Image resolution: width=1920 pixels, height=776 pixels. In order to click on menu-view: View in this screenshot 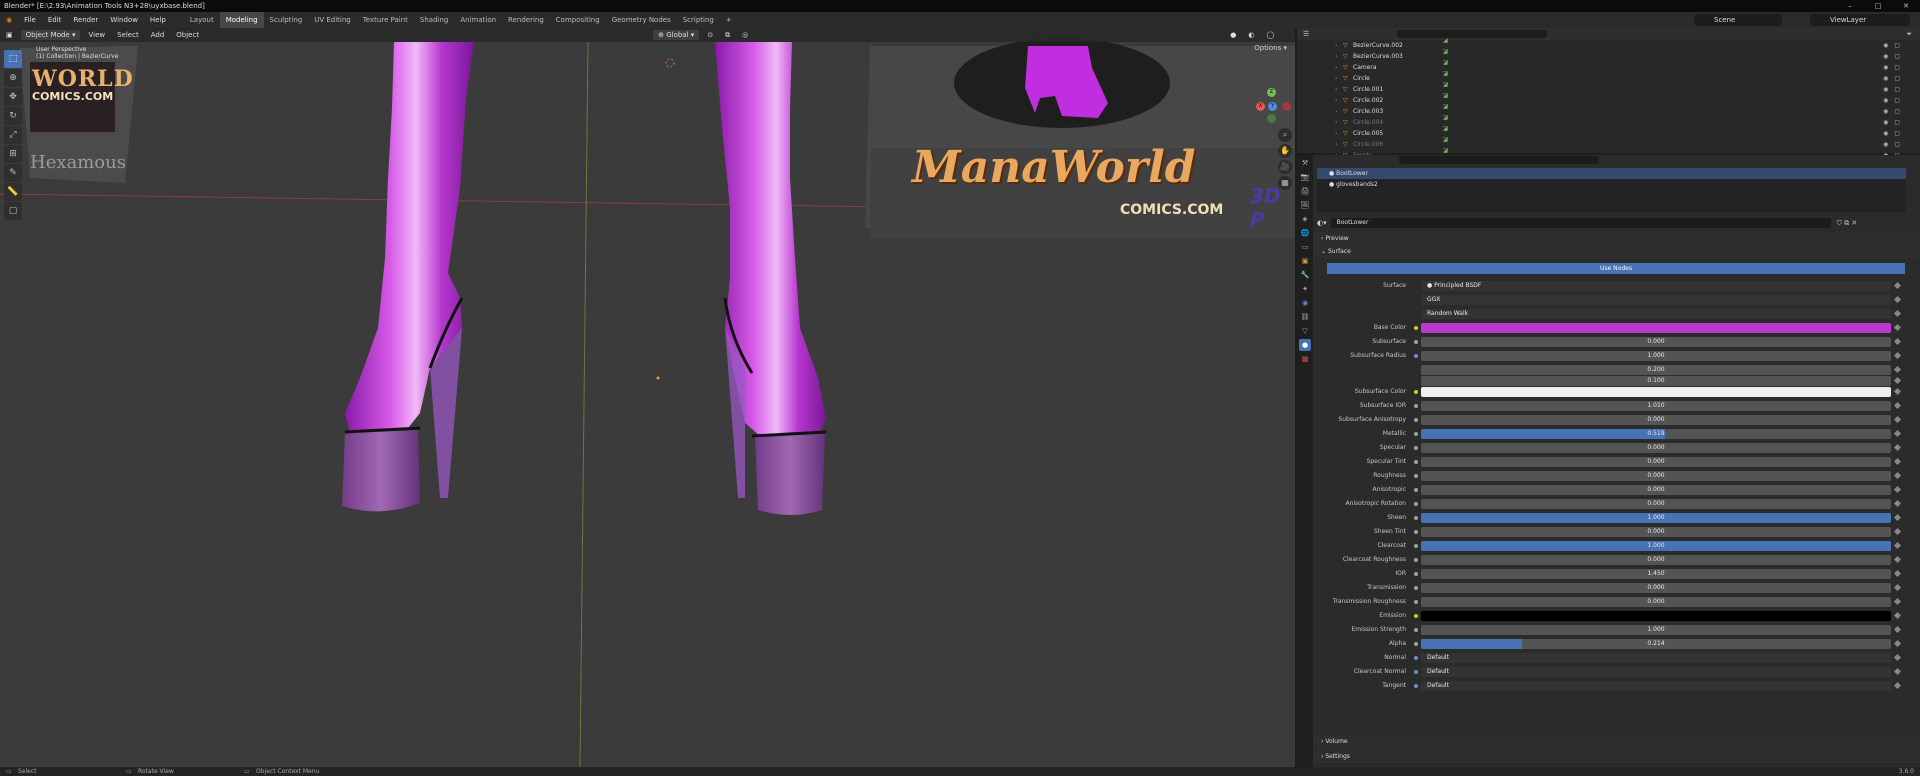, I will do `click(96, 35)`.